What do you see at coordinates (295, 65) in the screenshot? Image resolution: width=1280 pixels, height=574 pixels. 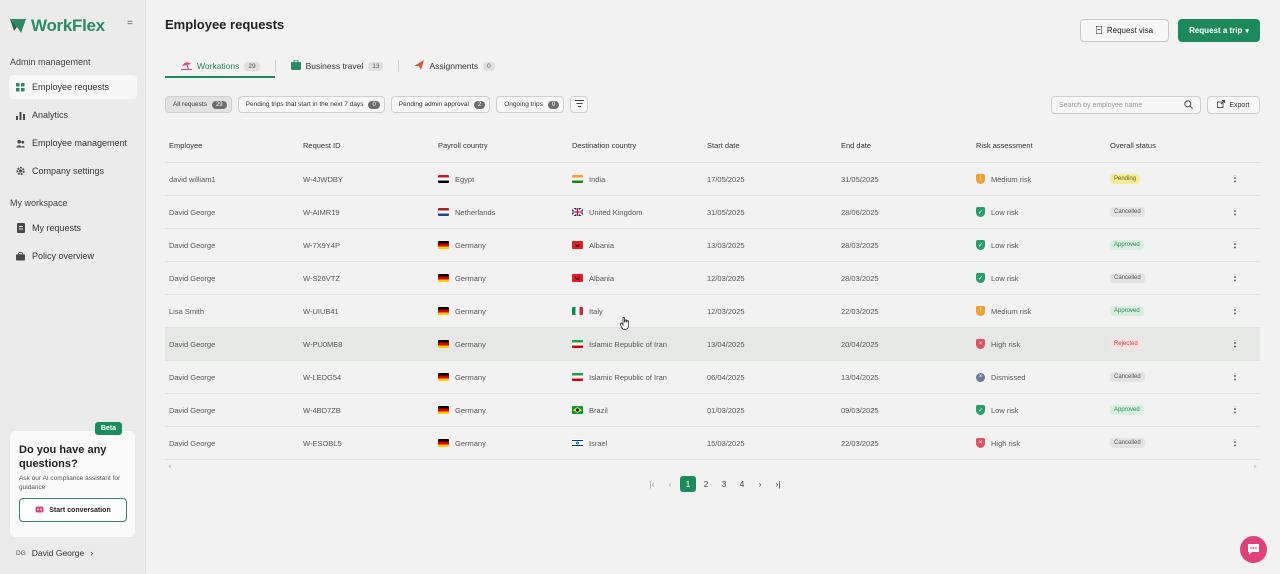 I see `suitcase-icon` at bounding box center [295, 65].